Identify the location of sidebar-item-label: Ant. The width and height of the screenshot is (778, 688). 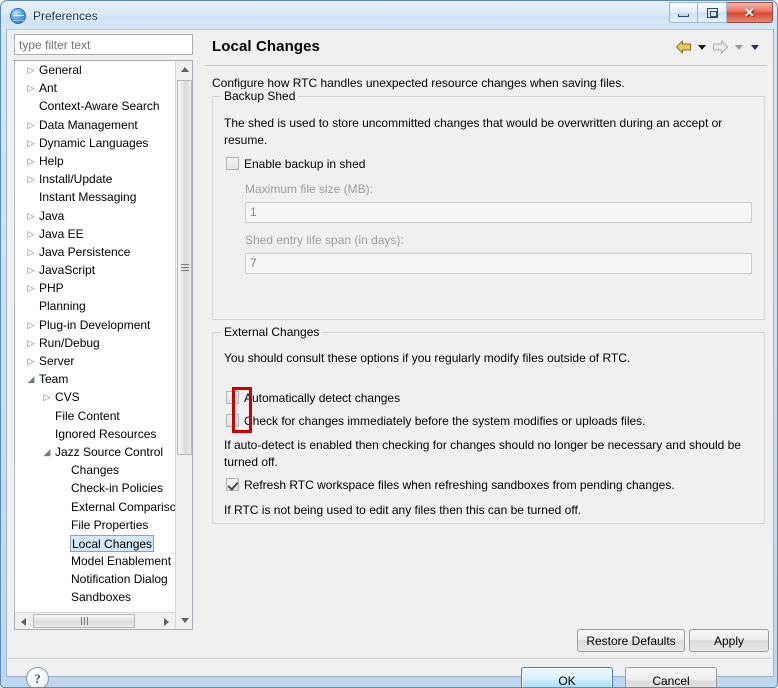
(48, 88).